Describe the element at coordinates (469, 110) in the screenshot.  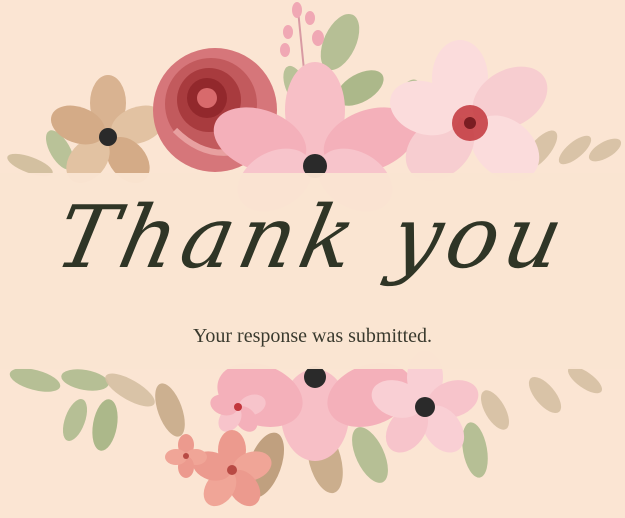
I see `light-pink-flower-icon` at that location.